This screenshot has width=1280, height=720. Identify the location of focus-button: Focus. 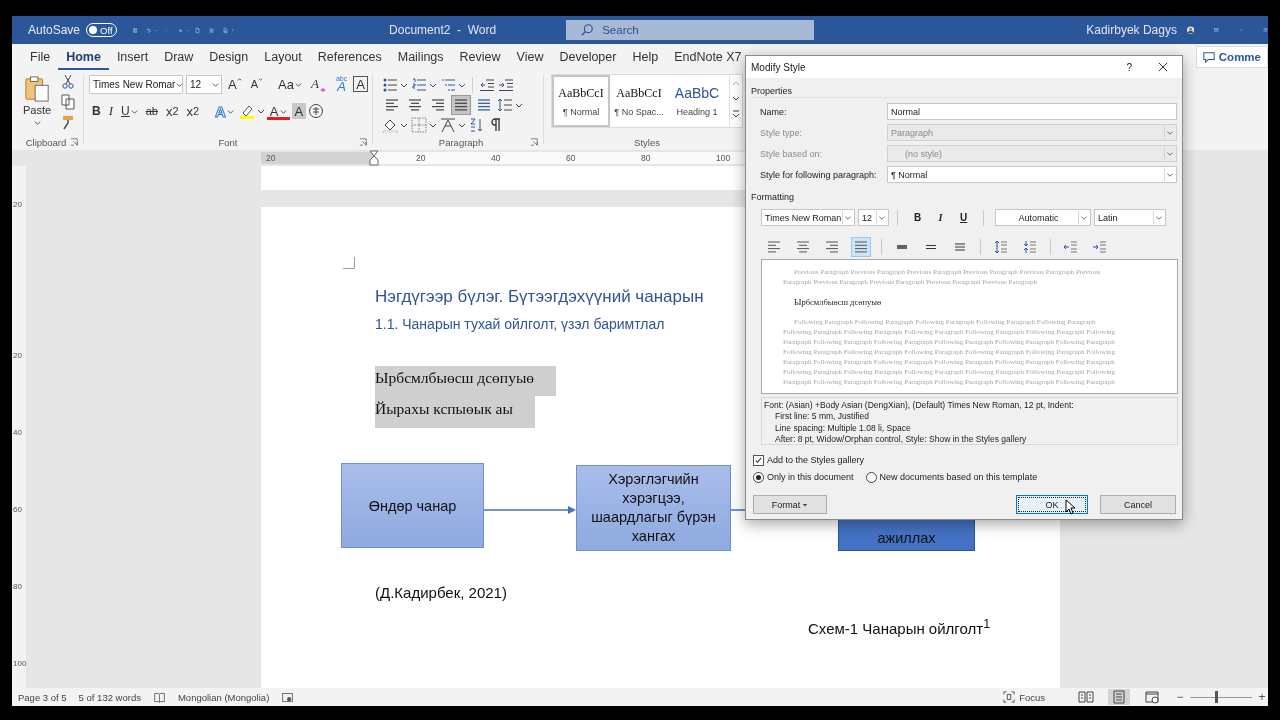
(1024, 697).